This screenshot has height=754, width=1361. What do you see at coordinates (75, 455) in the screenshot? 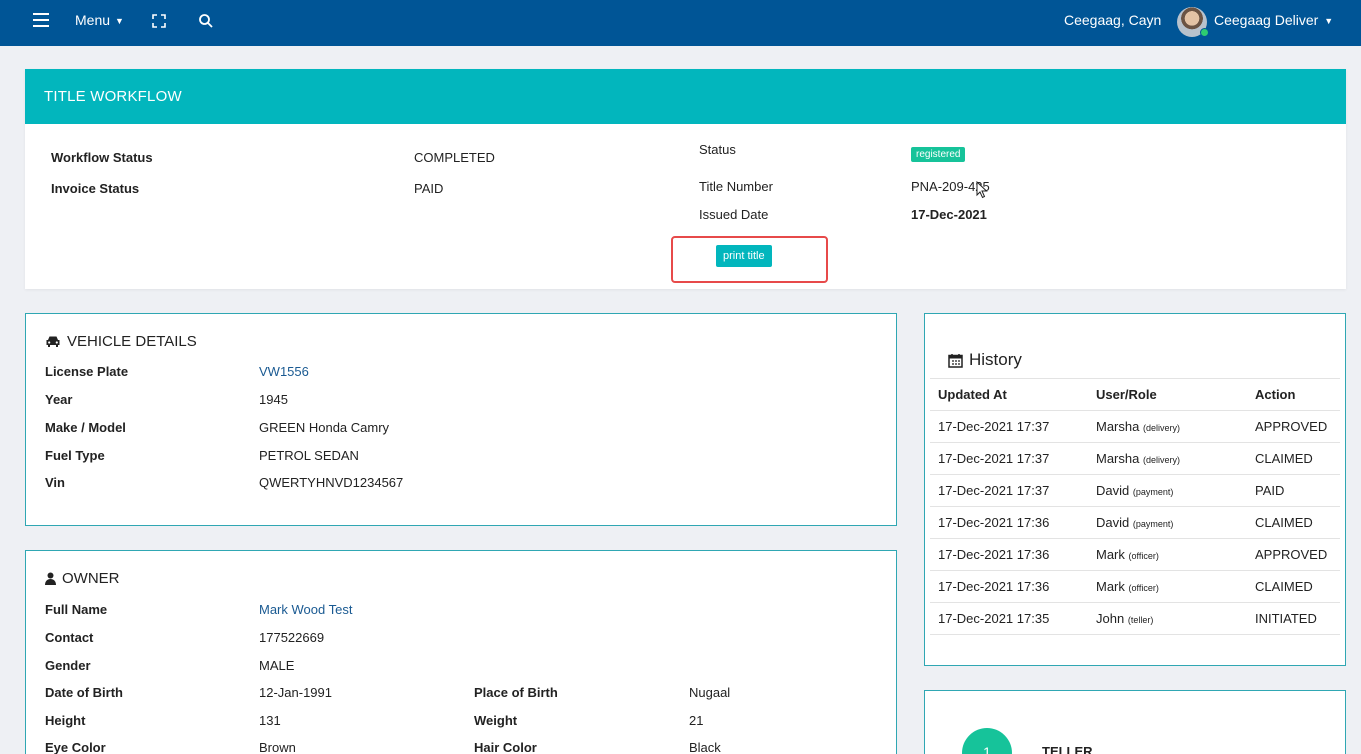
I see `fuel-type-label: Fuel Type` at bounding box center [75, 455].